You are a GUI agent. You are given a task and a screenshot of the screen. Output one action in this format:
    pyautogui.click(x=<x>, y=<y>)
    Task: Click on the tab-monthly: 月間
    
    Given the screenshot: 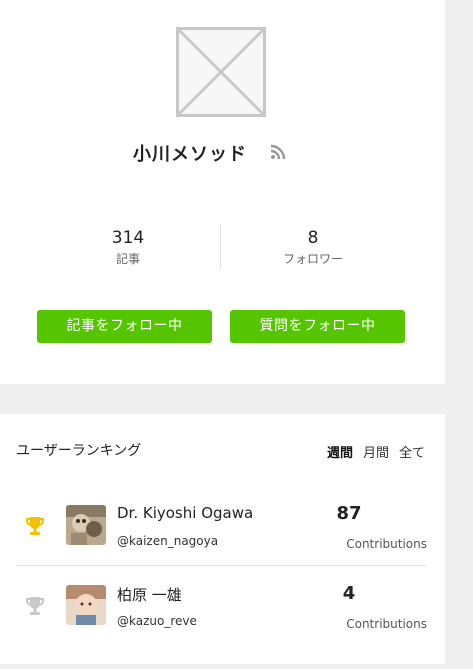 What is the action you would take?
    pyautogui.click(x=376, y=453)
    